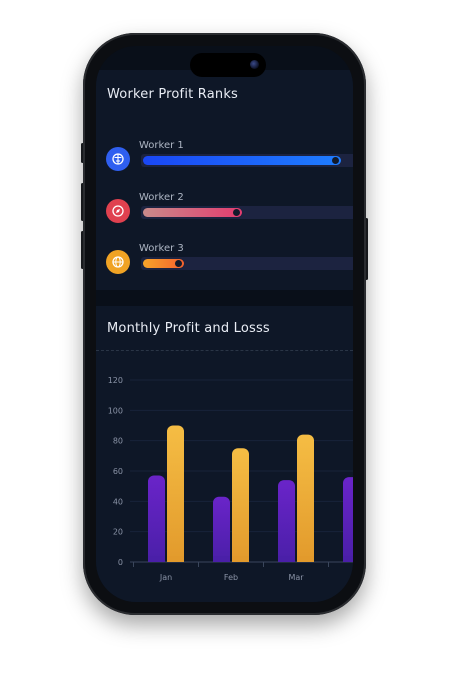 Image resolution: width=473 pixels, height=686 pixels. I want to click on worker-row: Worker 1, so click(229, 157).